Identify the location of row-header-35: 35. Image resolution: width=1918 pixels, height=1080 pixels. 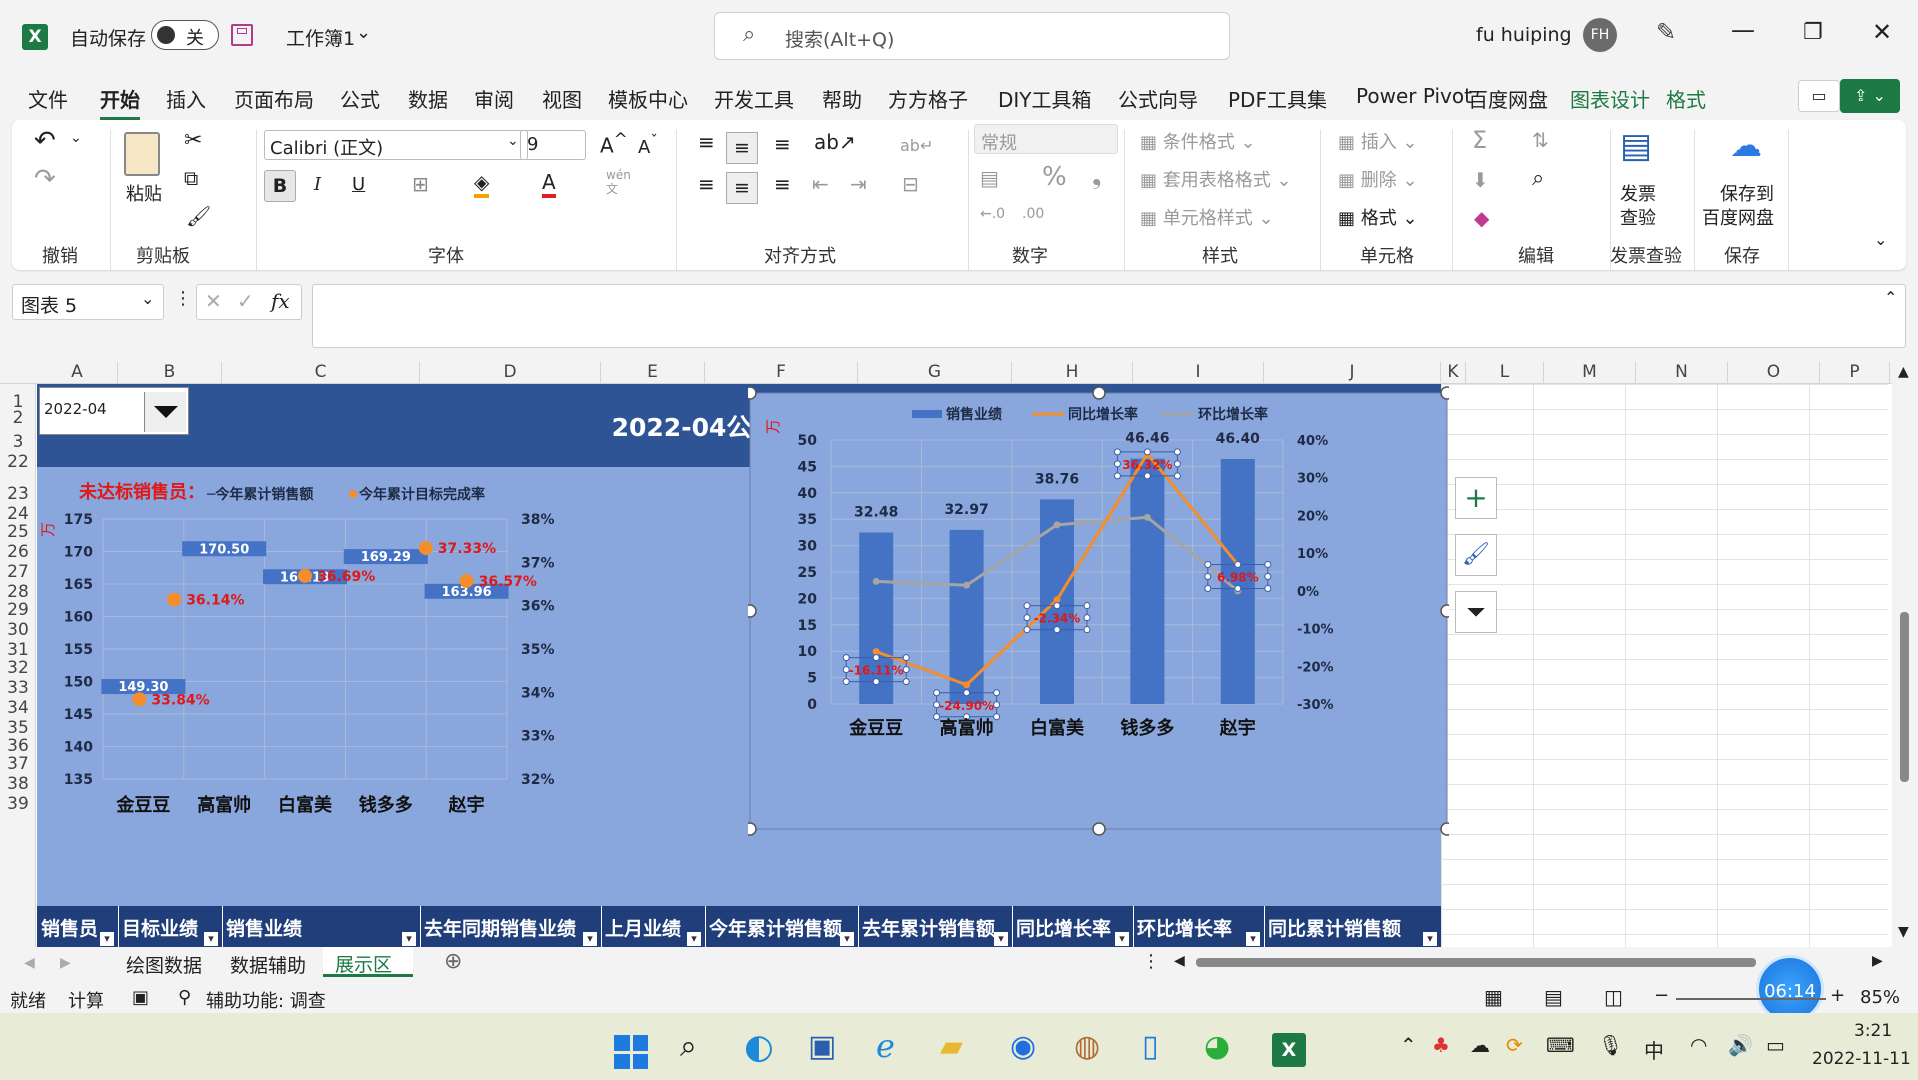
(18, 728).